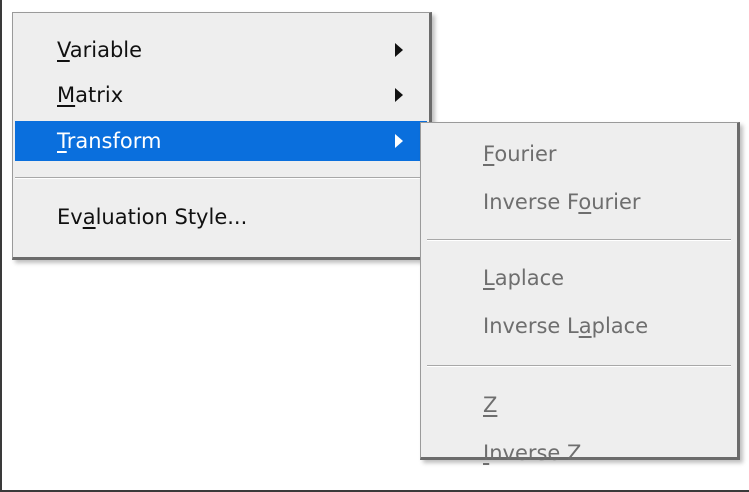 The width and height of the screenshot is (749, 492). I want to click on menu-item-label: Inverse Z, so click(532, 453).